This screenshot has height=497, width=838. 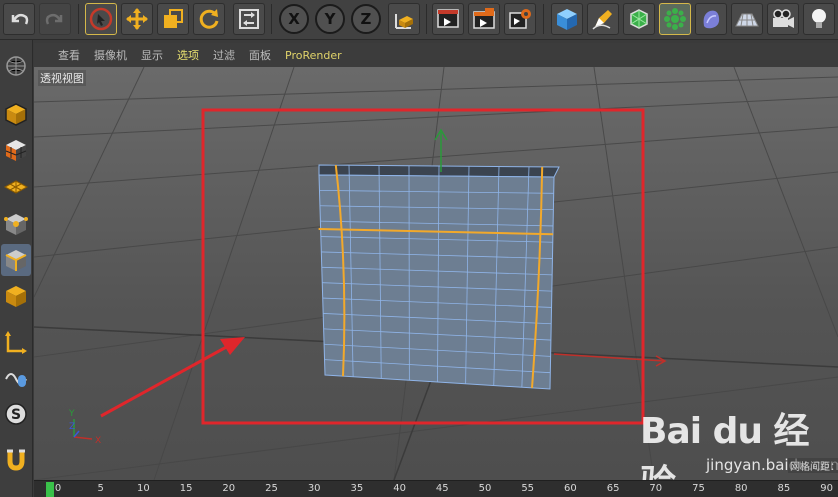 I want to click on redo-button, so click(x=55, y=19).